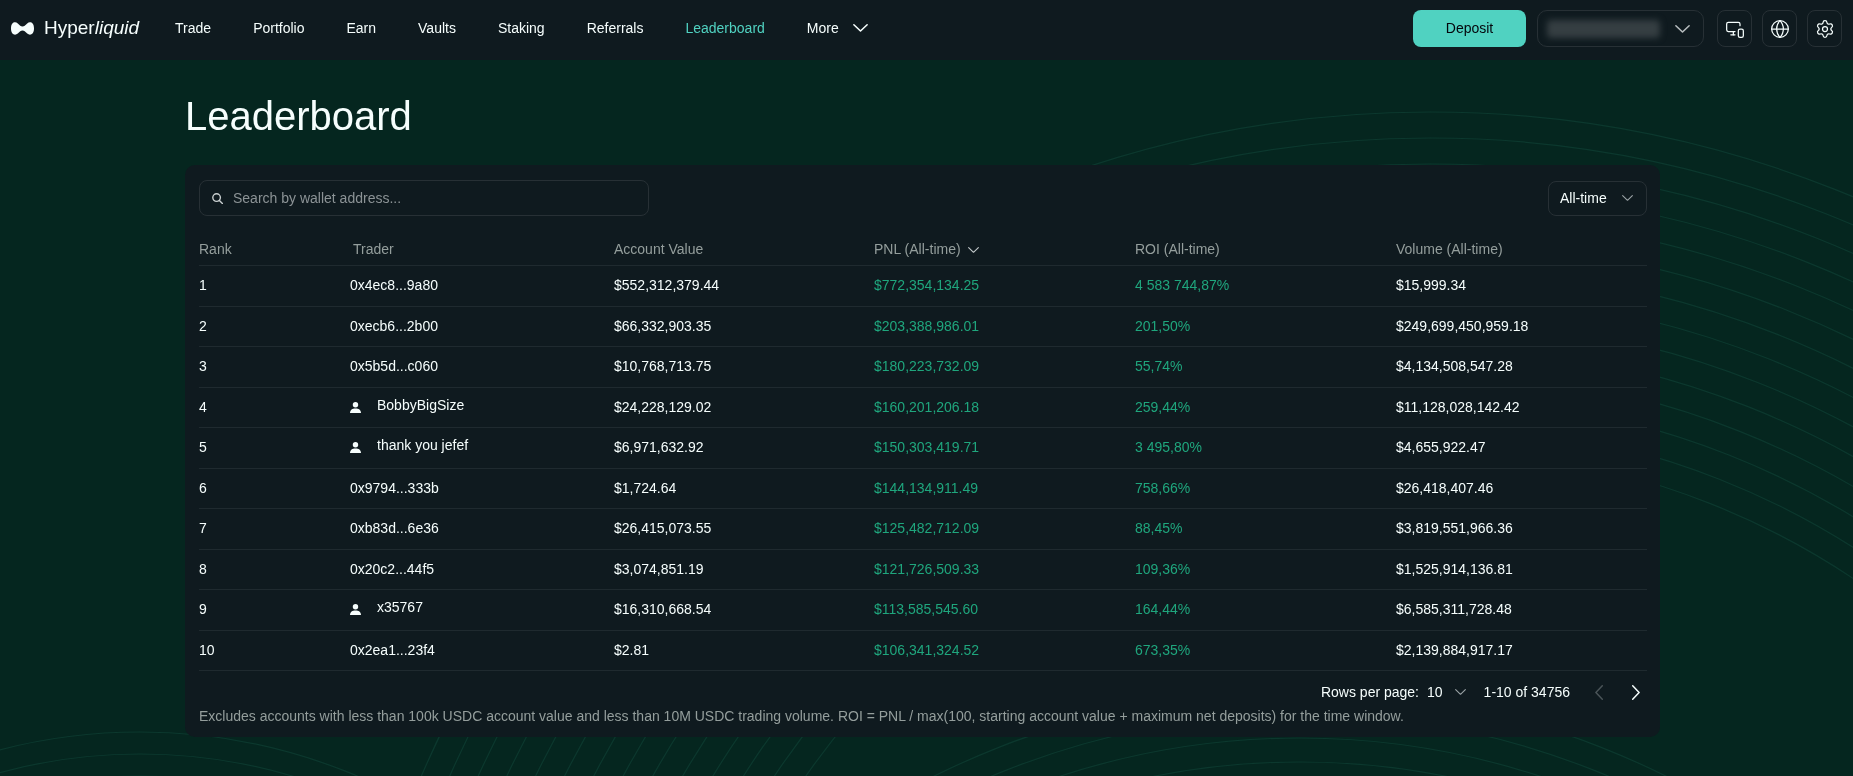 This screenshot has width=1853, height=776. What do you see at coordinates (837, 28) in the screenshot?
I see `nav-menu: More` at bounding box center [837, 28].